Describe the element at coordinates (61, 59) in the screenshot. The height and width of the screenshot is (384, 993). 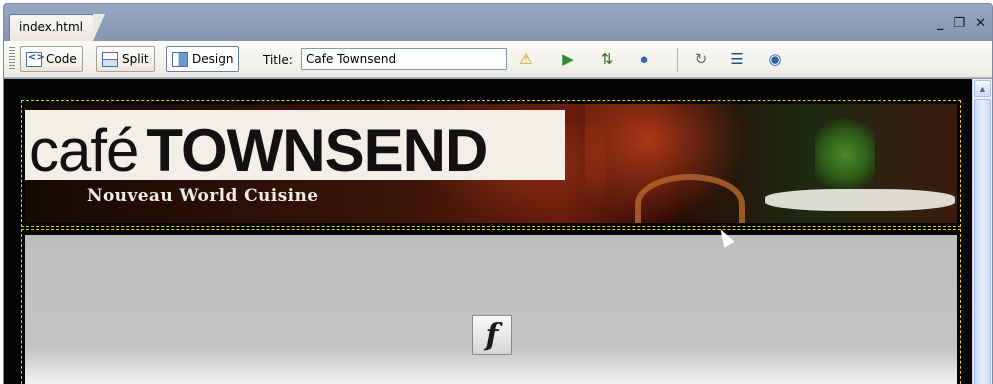
I see `code-view-label: Code` at that location.